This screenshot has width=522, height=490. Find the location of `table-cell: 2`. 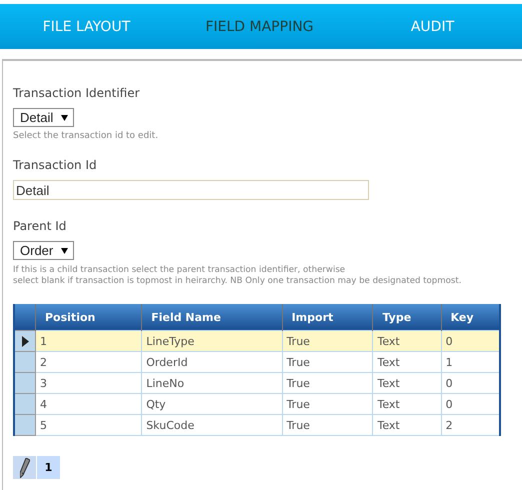

table-cell: 2 is located at coordinates (89, 362).